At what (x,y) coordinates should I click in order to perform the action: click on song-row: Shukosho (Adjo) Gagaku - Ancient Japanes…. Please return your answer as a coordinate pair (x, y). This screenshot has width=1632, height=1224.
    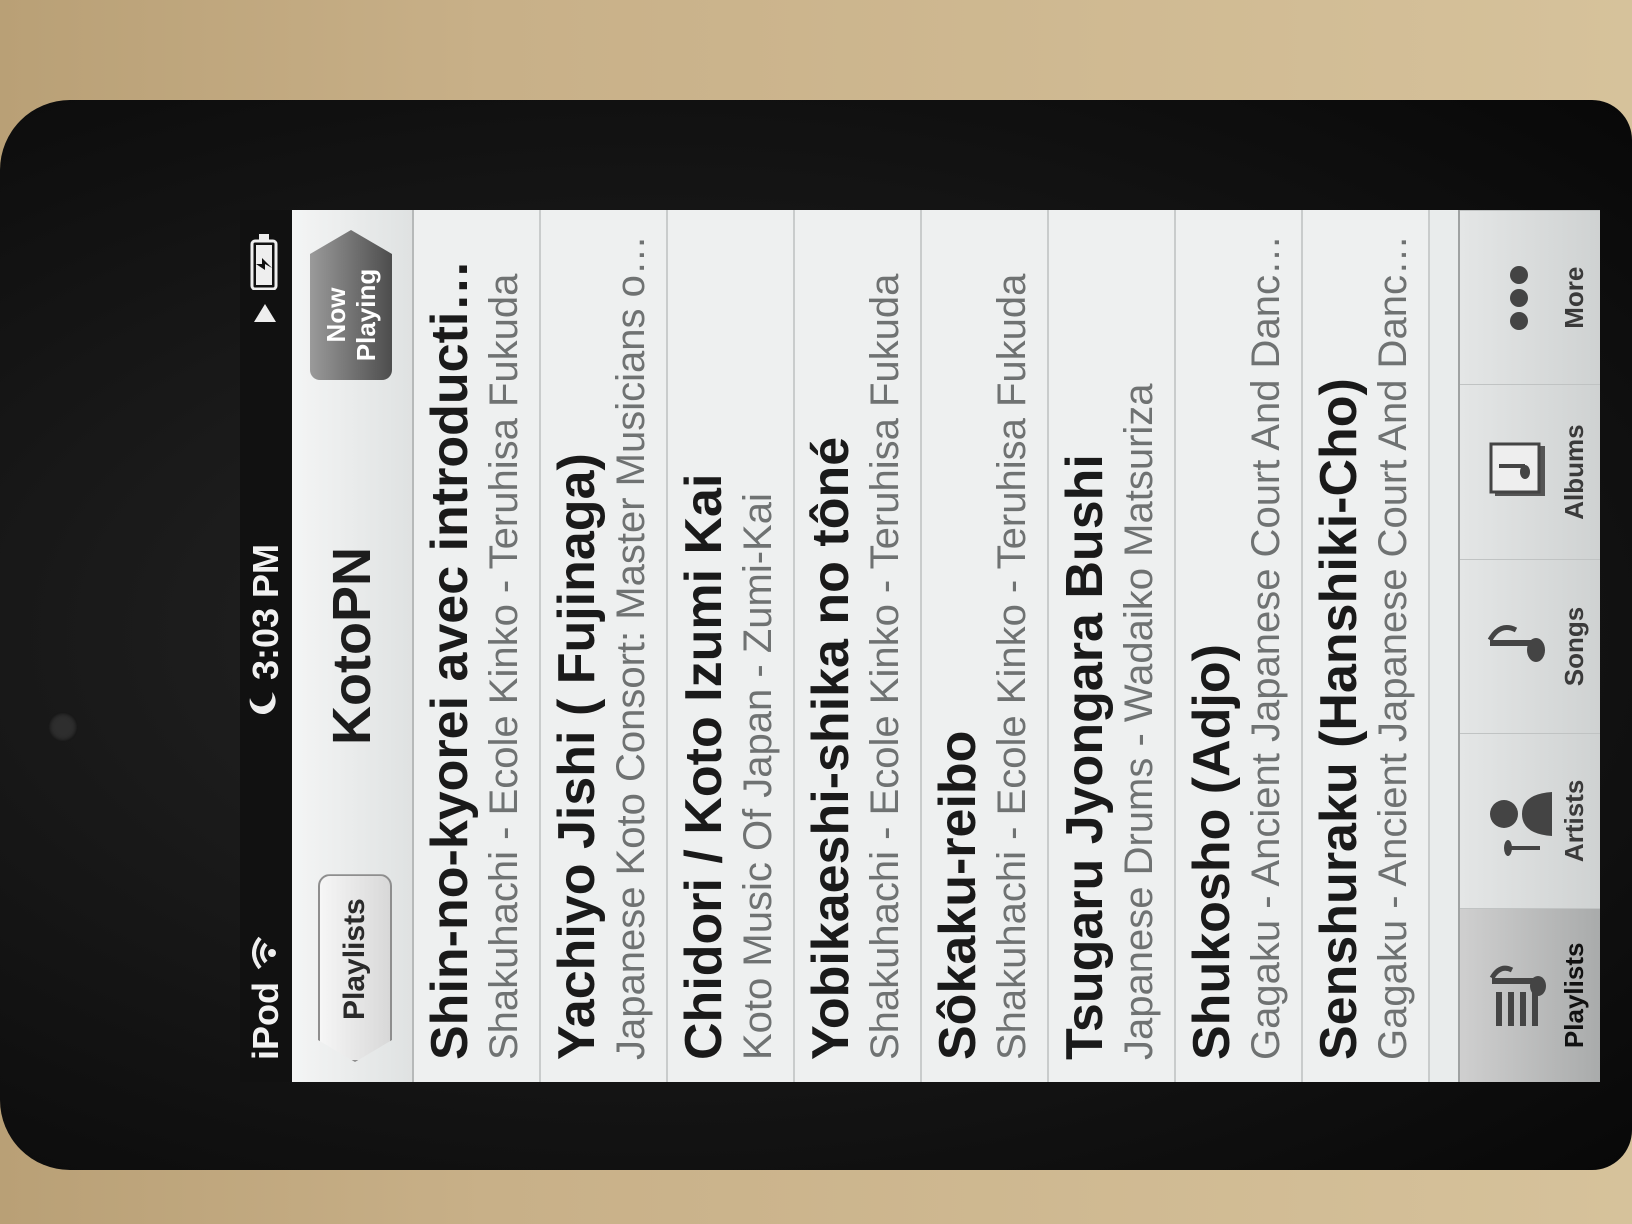
    Looking at the image, I should click on (1239, 646).